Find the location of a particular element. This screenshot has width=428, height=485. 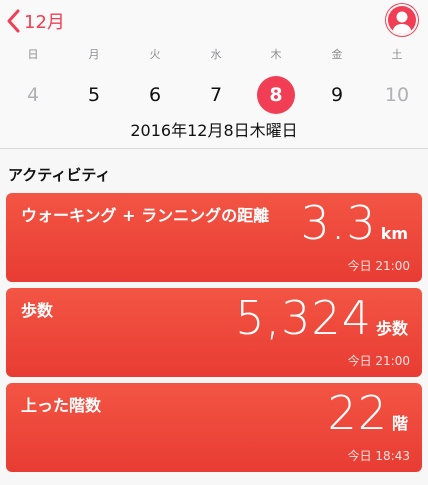

card-title: ウォーキング + ランニングの距離 is located at coordinates (145, 215).